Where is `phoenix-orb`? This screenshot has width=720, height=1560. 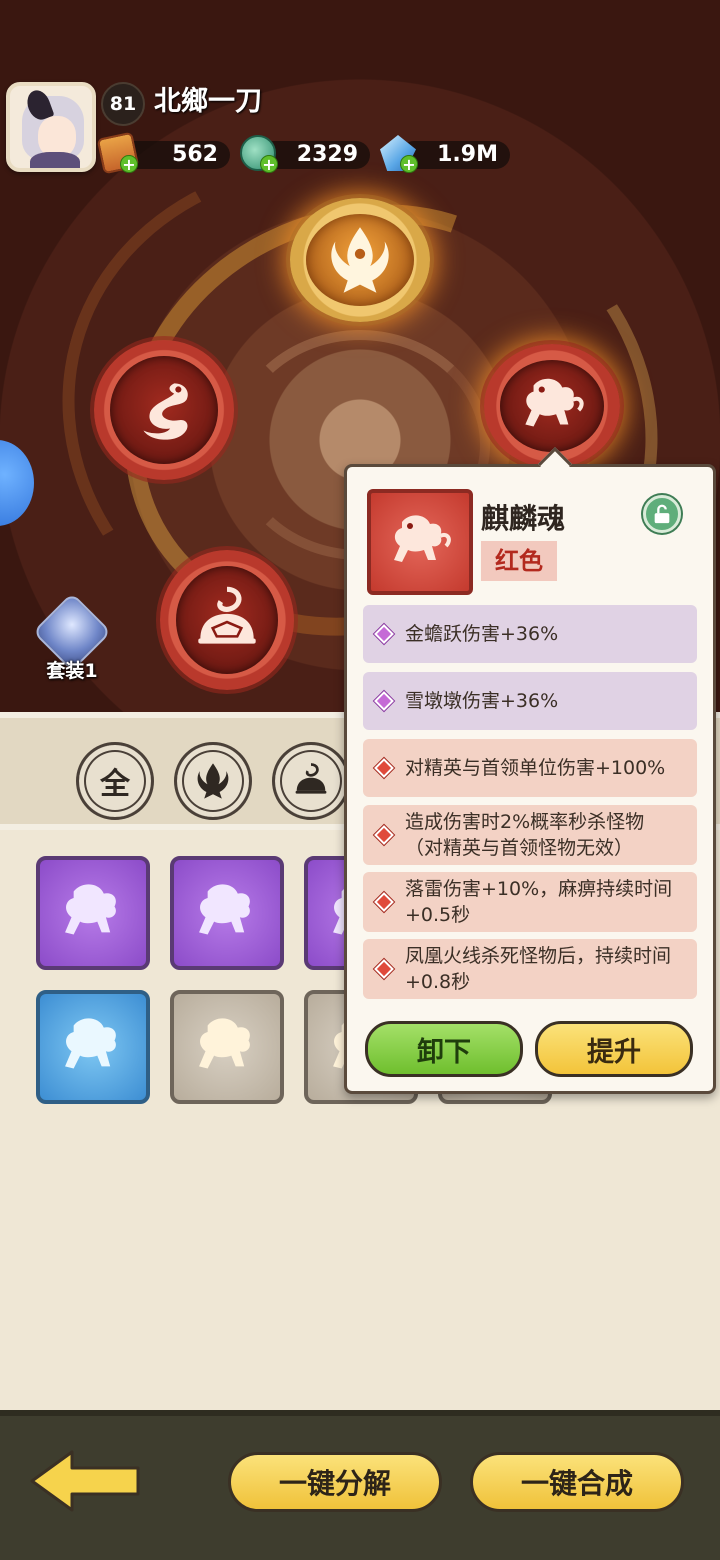
phoenix-orb is located at coordinates (360, 260).